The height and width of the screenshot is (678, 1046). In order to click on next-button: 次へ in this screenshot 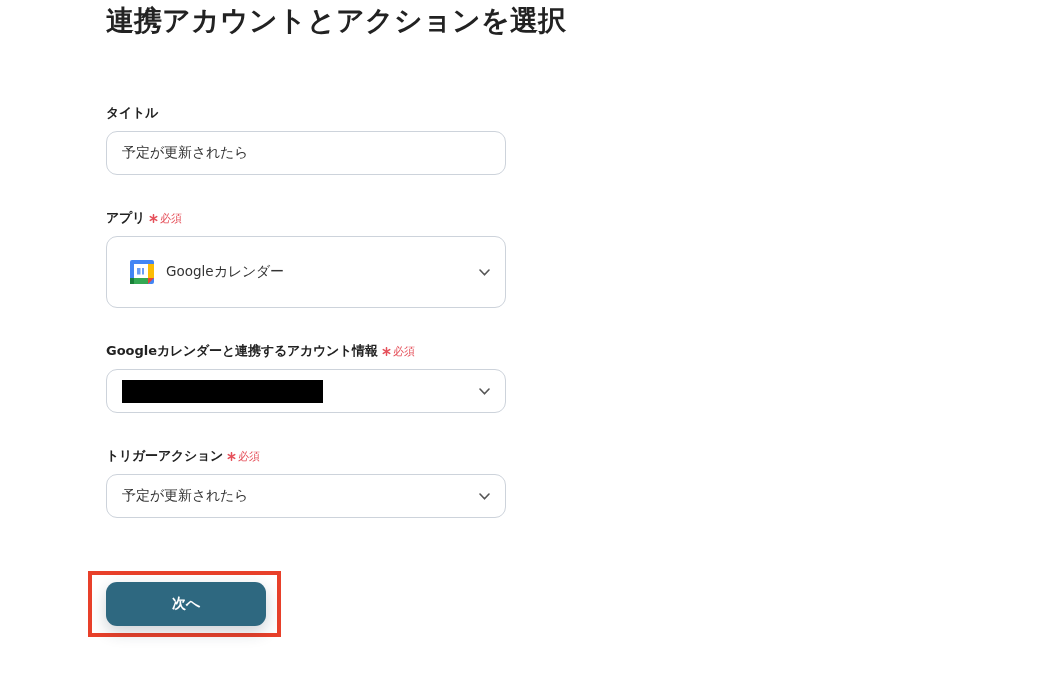, I will do `click(186, 604)`.